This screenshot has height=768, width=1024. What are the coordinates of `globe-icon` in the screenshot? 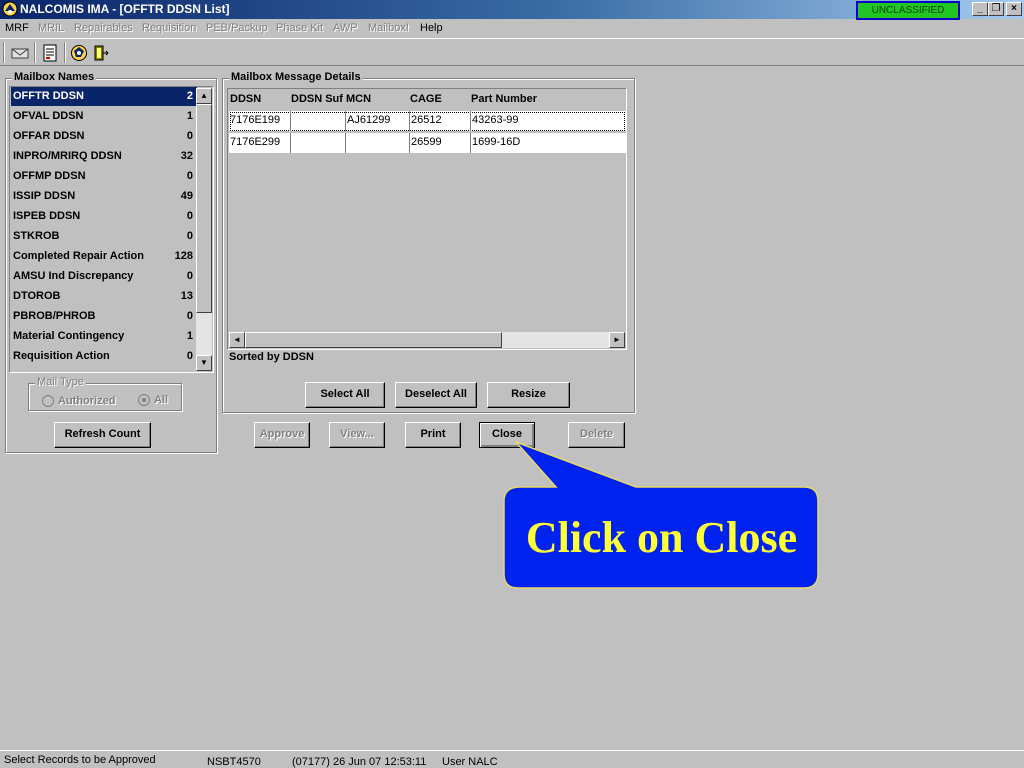 It's located at (79, 52).